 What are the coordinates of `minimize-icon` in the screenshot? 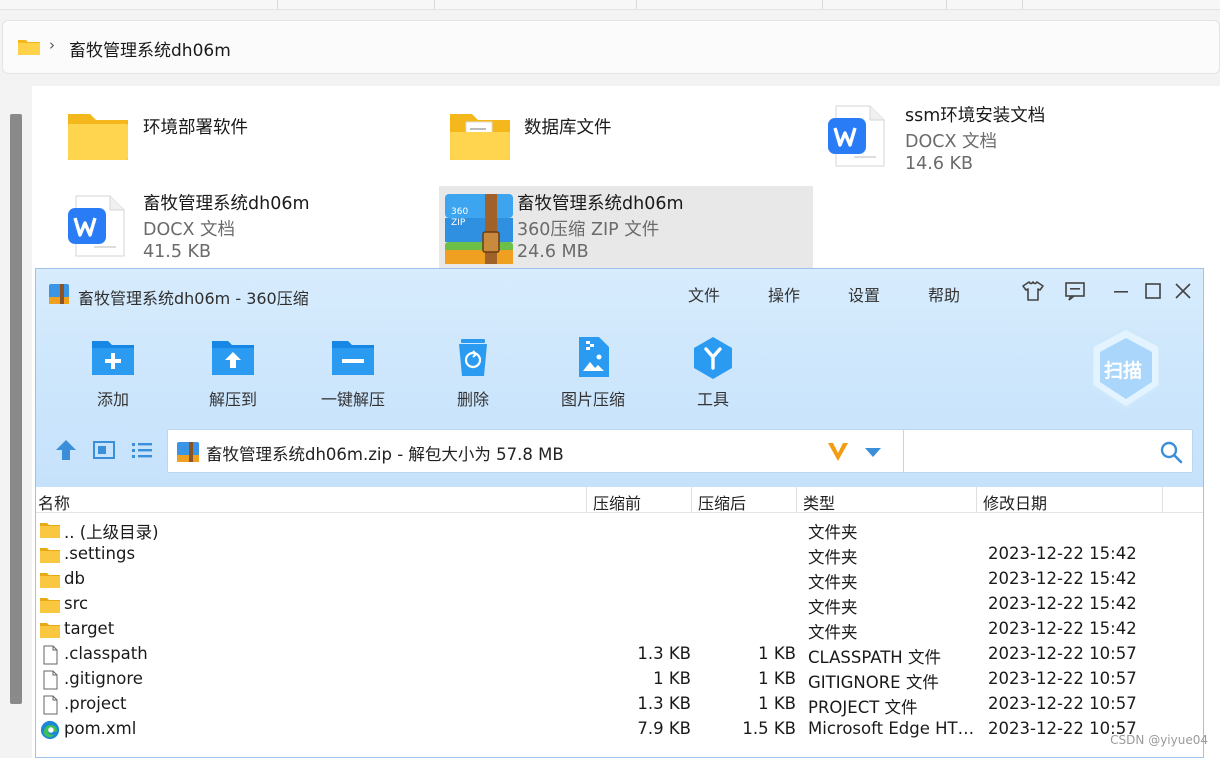 It's located at (1121, 292).